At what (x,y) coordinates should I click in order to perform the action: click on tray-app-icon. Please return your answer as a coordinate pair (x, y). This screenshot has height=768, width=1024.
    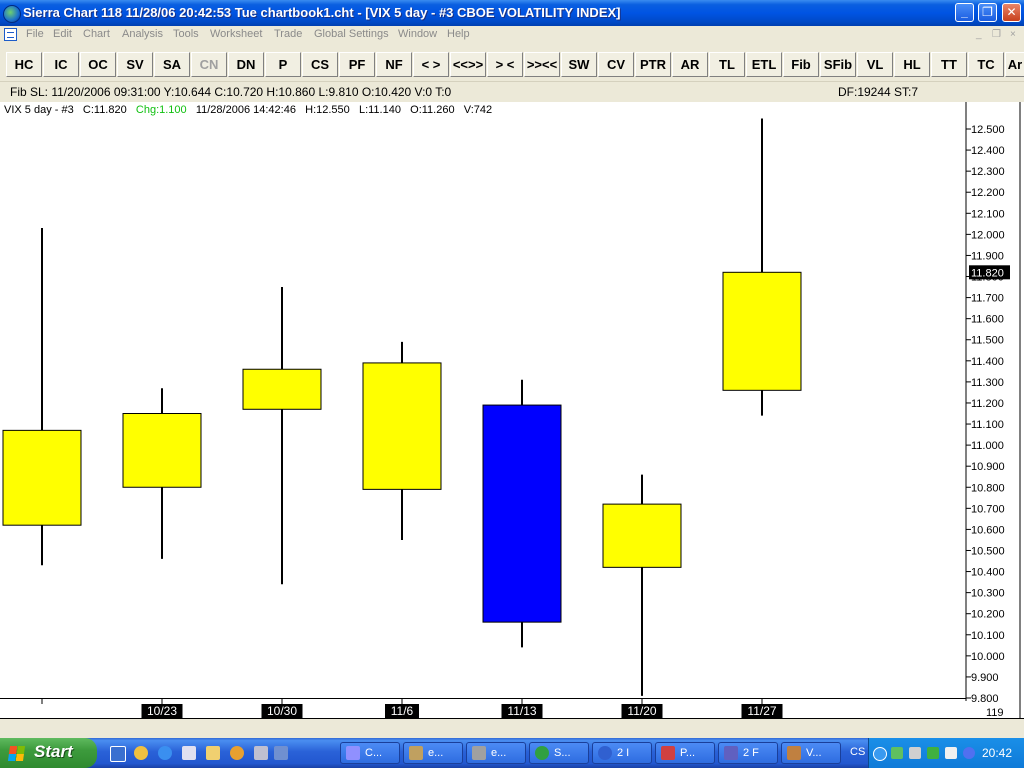
    Looking at the image, I should click on (915, 753).